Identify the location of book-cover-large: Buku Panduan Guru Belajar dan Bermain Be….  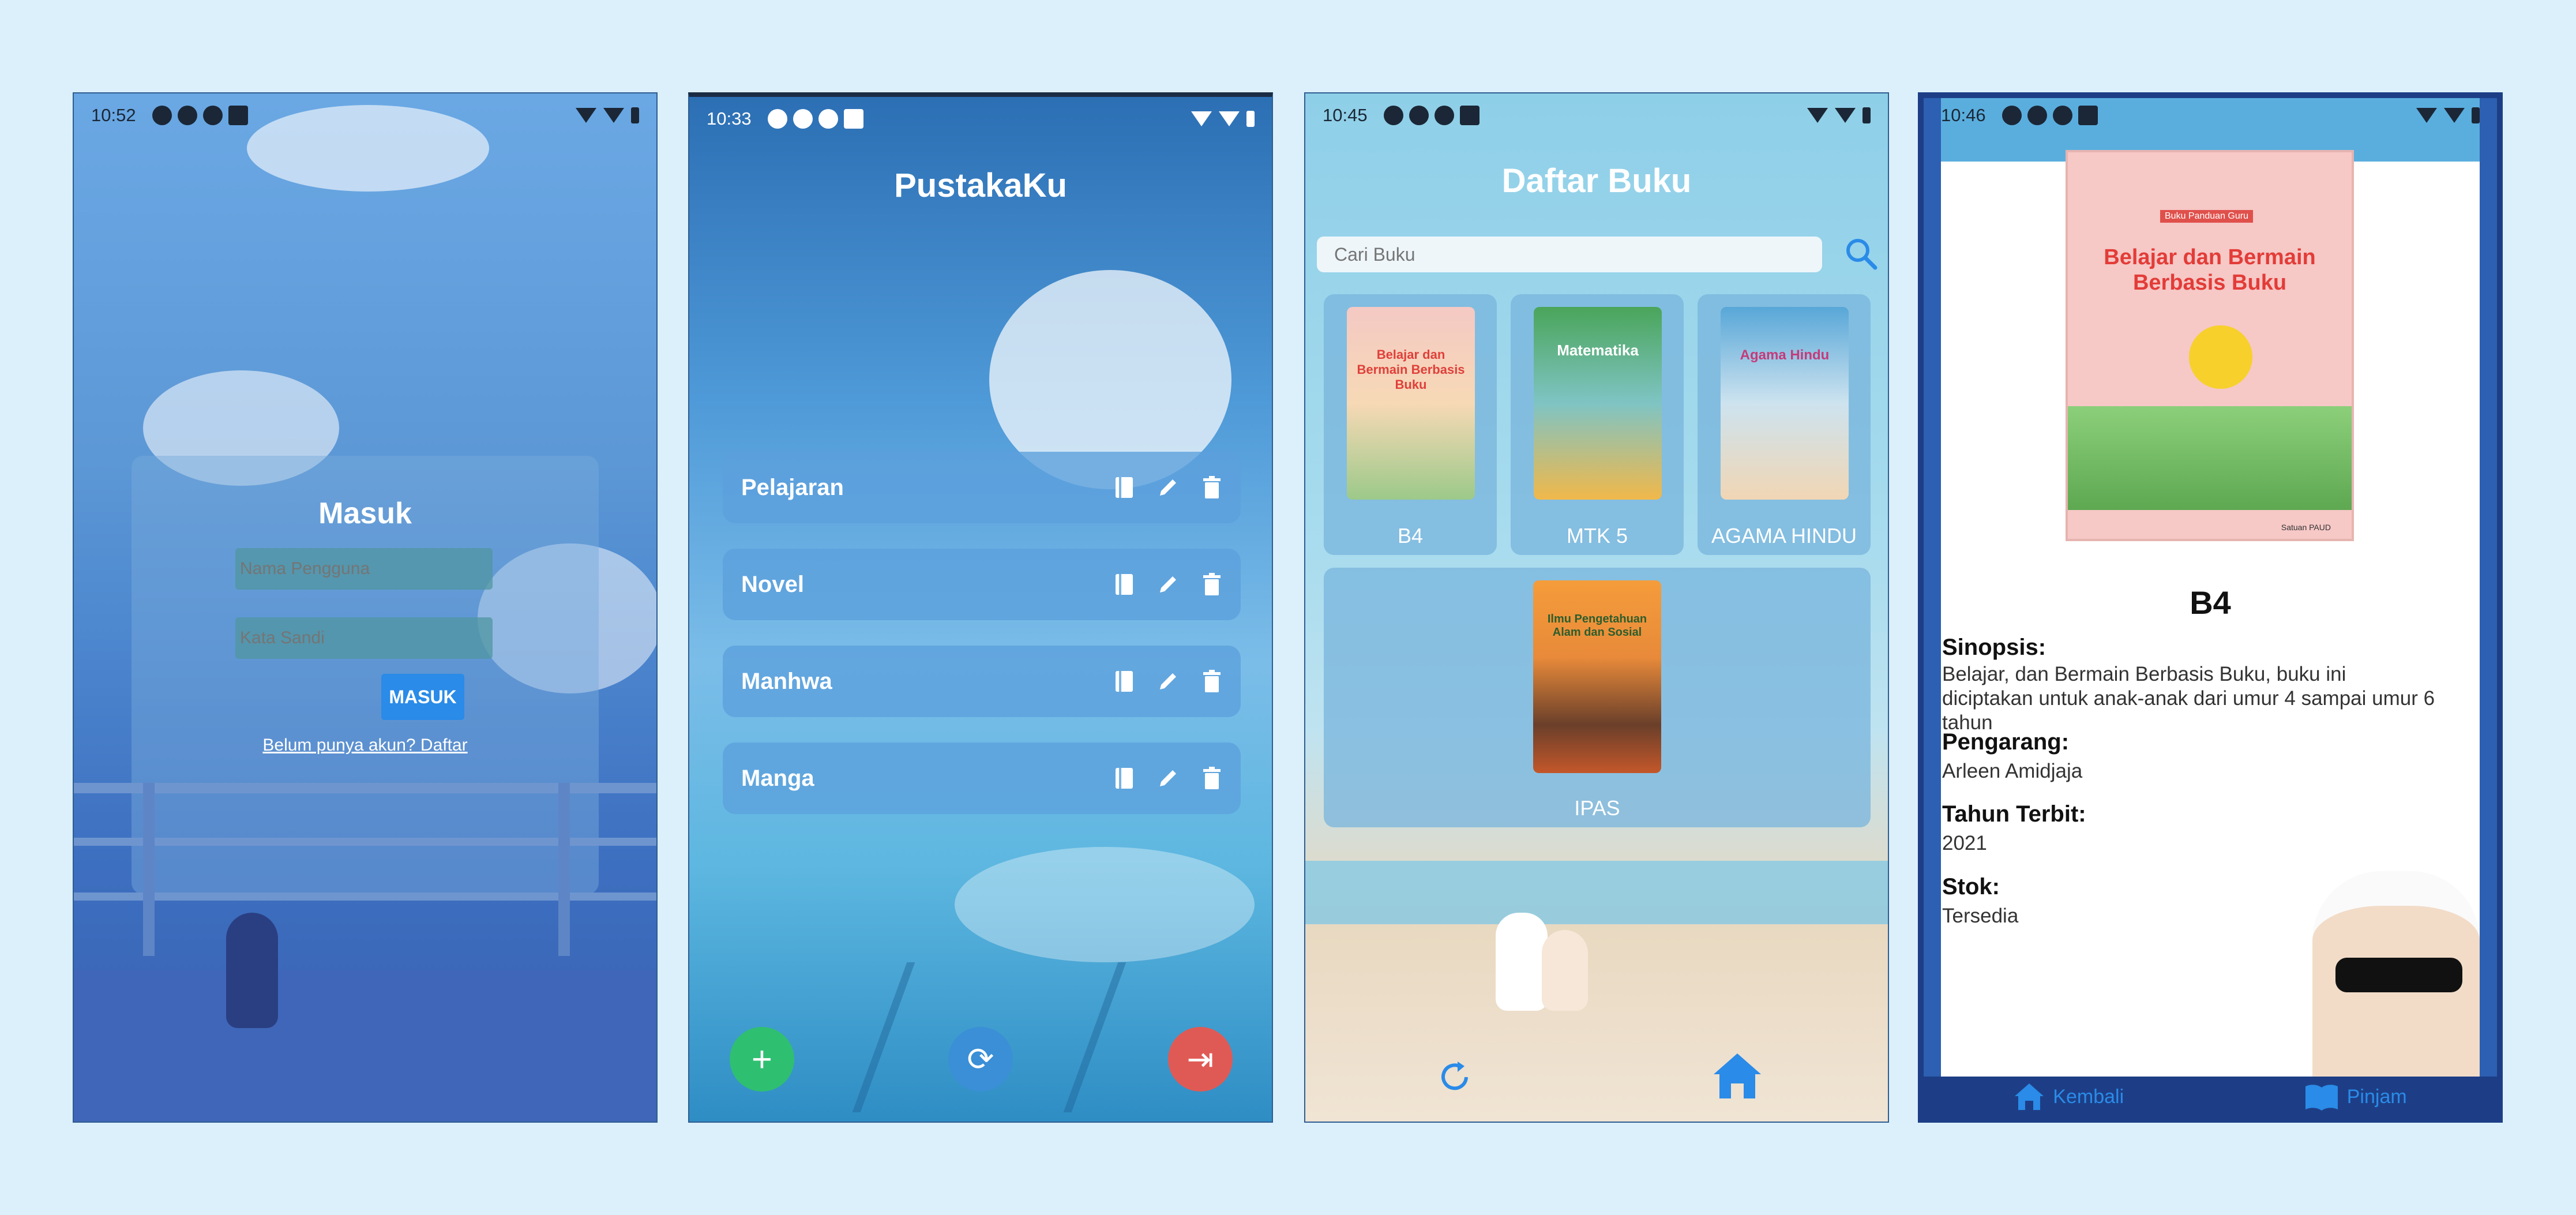
(2210, 345).